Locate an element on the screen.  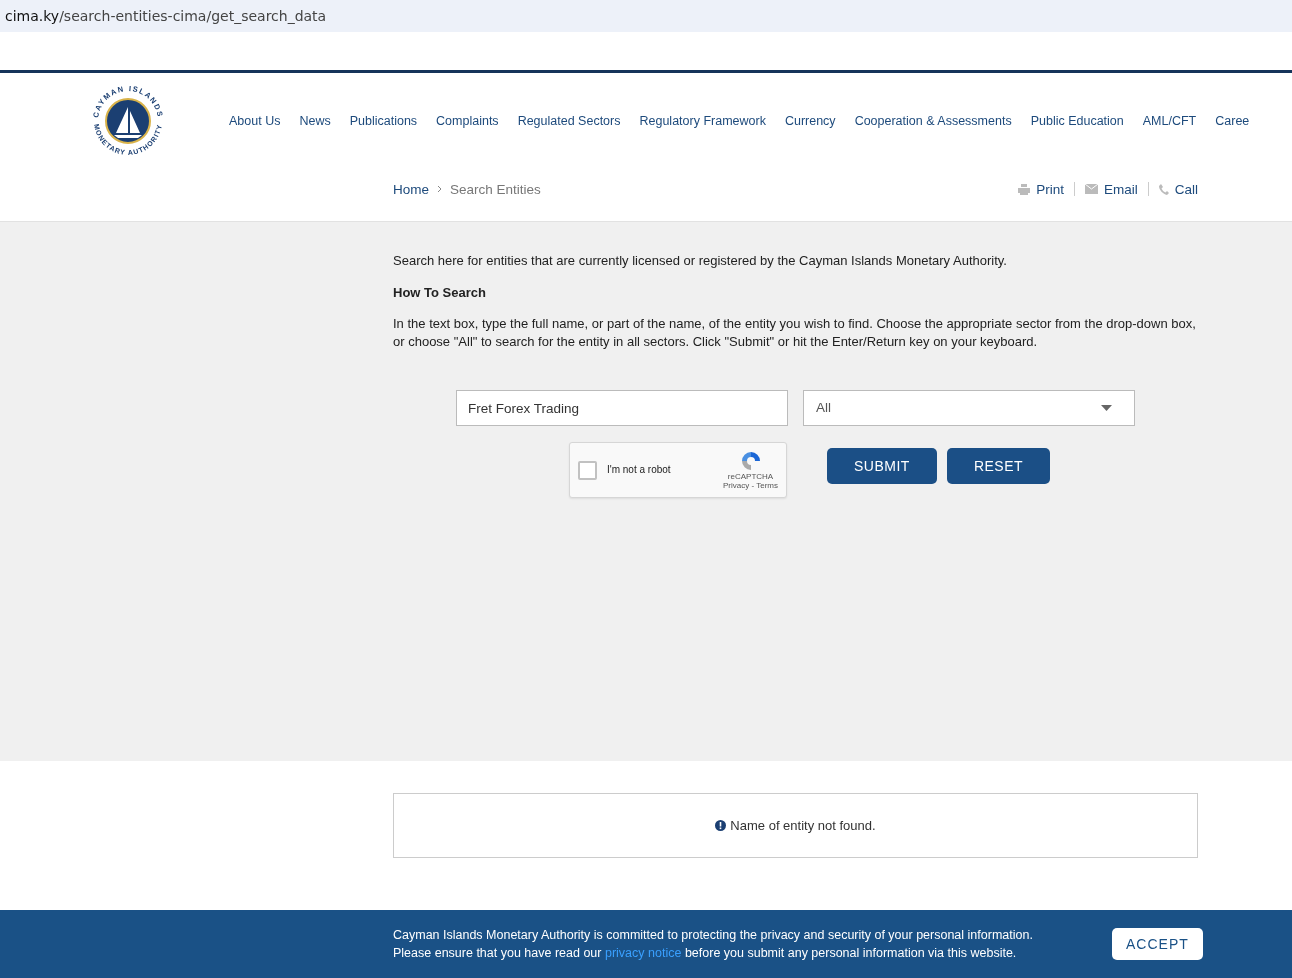
nav-link: Regulated Sectors is located at coordinates (578, 121).